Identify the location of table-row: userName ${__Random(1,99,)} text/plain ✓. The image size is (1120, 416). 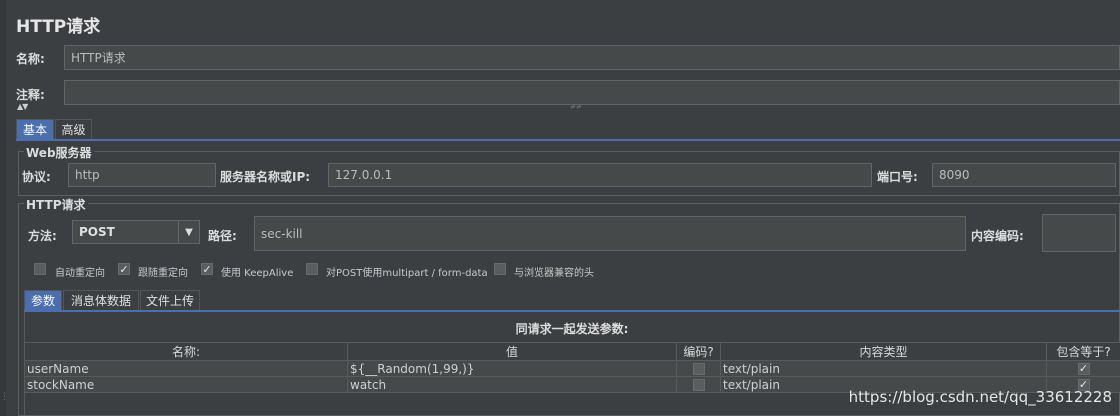
(572, 368).